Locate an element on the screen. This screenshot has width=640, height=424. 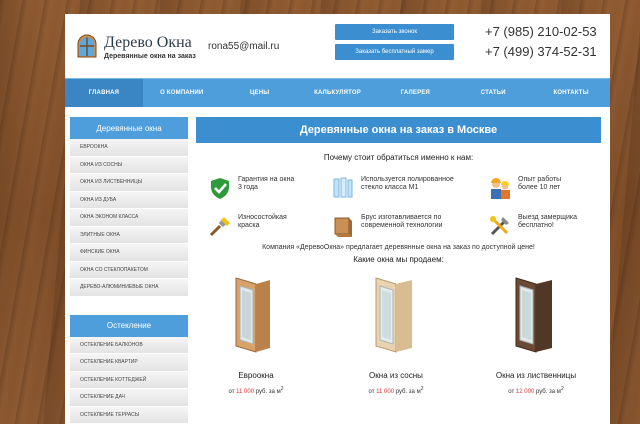
product-name: Окна из сосны is located at coordinates (396, 375).